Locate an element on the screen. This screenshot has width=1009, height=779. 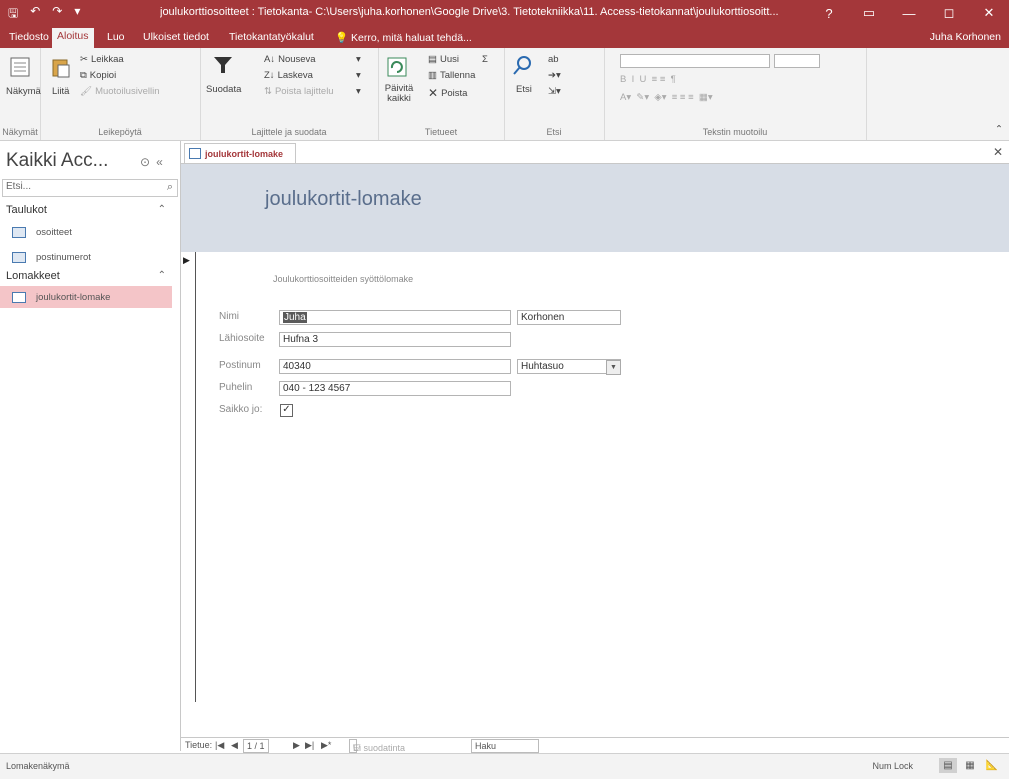
copy-button: ⧉ Kopioi is located at coordinates (98, 75).